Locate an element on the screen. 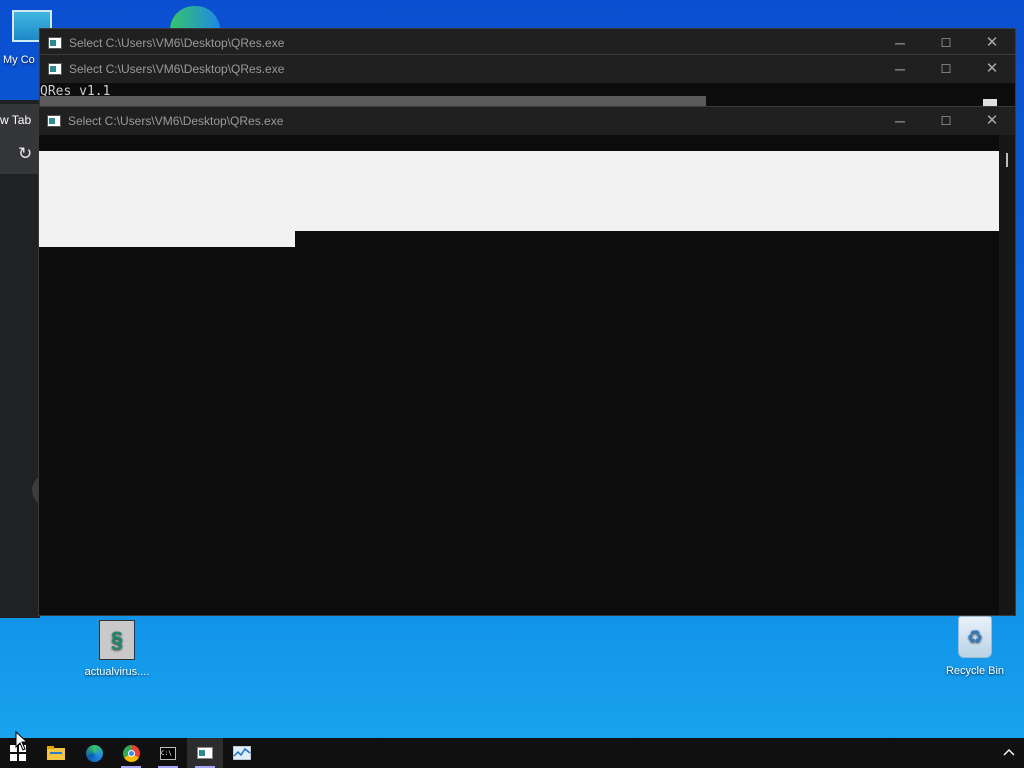  recycle-bin-desktop-icon: ♻ Recycle Bin is located at coordinates (975, 646).